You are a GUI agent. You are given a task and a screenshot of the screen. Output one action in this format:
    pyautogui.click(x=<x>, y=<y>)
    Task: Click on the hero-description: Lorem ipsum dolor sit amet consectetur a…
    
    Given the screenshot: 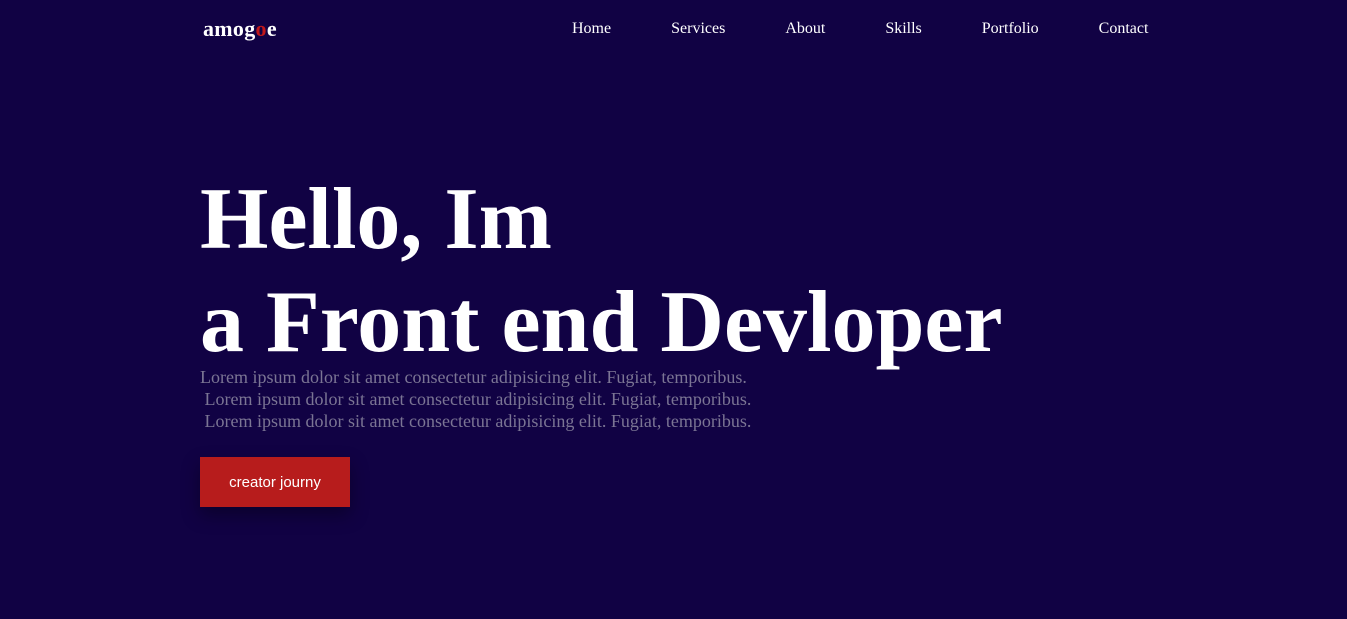 What is the action you would take?
    pyautogui.click(x=601, y=399)
    